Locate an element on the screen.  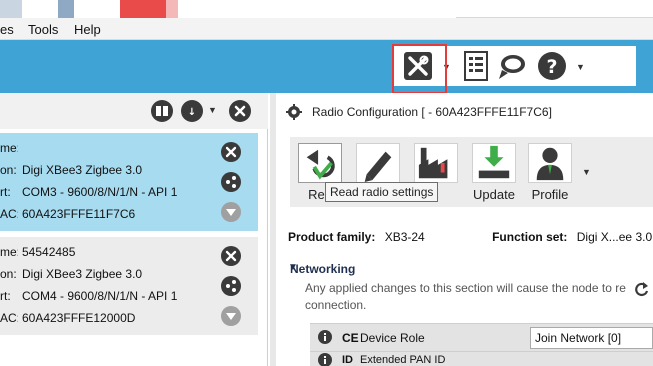
section-title-networking: Networking is located at coordinates (322, 269).